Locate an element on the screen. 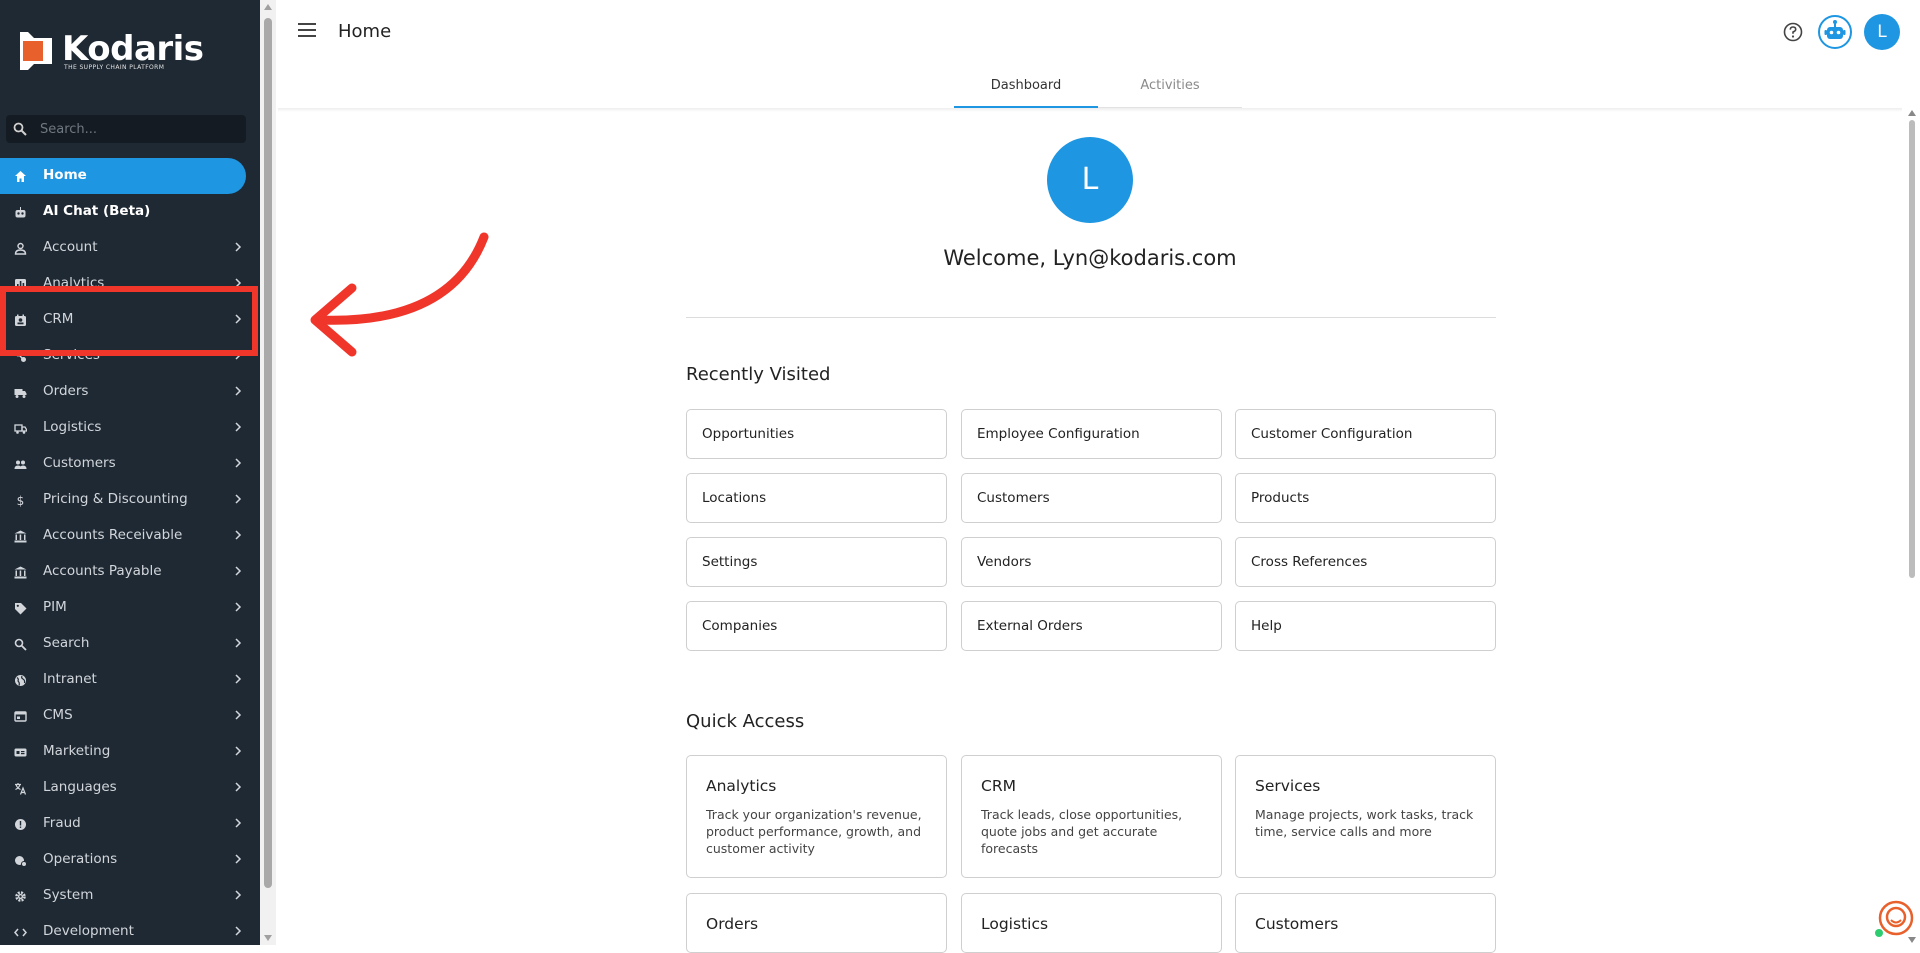 Image resolution: width=1920 pixels, height=953 pixels. tab-activities: Activities is located at coordinates (1170, 88).